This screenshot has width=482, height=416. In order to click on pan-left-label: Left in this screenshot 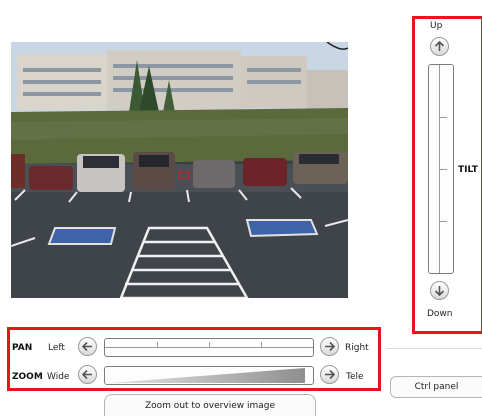, I will do `click(56, 348)`.